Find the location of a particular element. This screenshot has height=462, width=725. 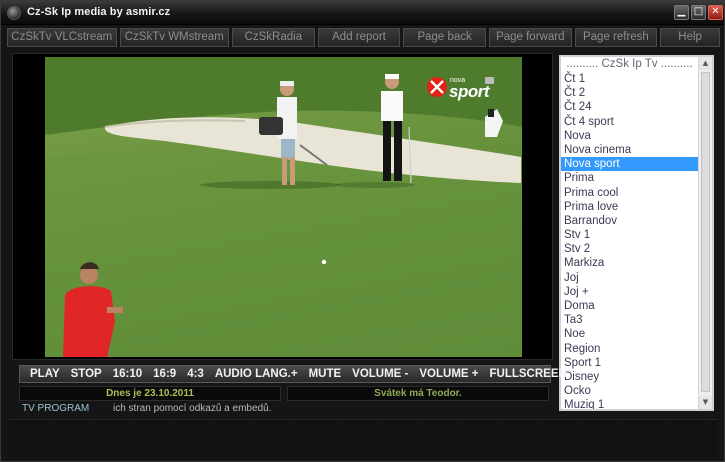

tv-program-link: TV PROGRAM is located at coordinates (55, 408).